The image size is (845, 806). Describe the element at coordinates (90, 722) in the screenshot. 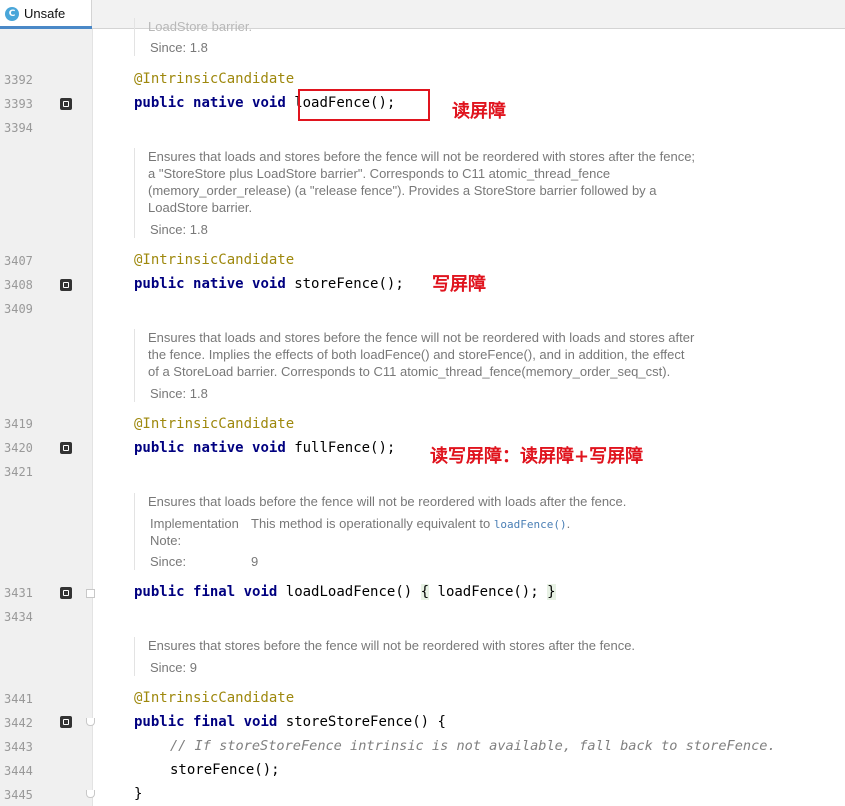

I see `fold-start-icon` at that location.